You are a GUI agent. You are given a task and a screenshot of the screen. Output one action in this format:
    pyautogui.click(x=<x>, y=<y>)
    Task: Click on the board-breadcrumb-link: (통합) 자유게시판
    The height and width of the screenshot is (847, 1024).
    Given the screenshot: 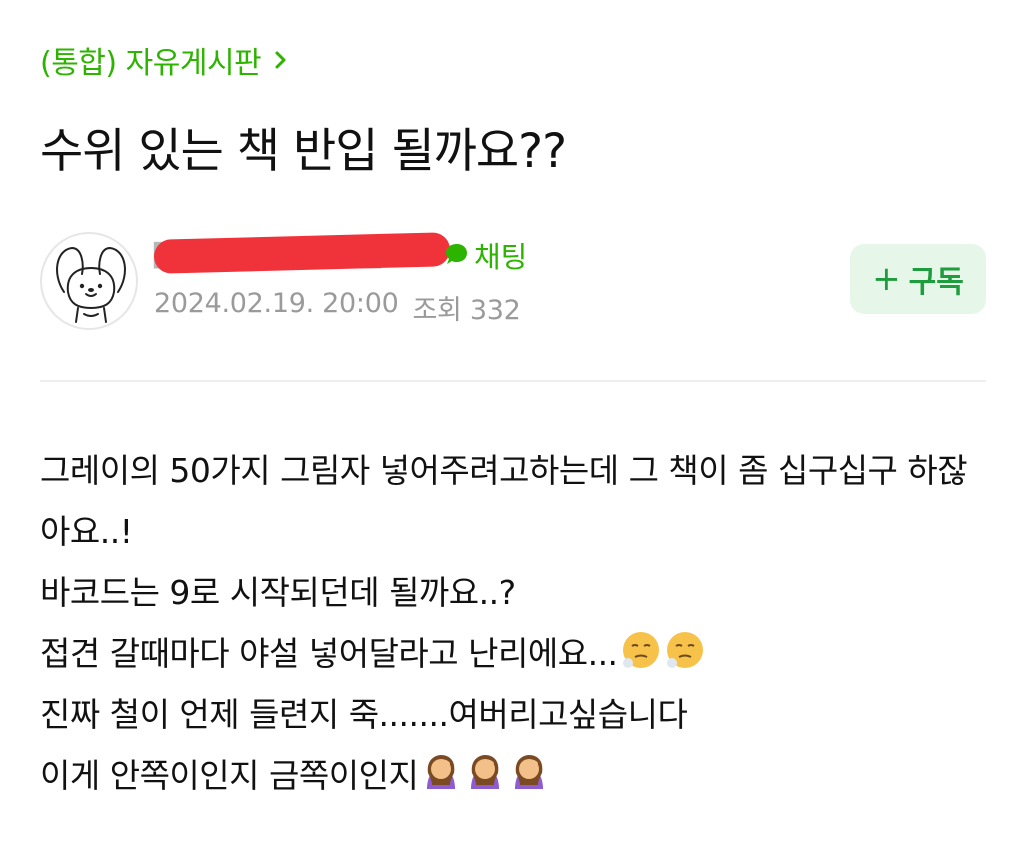 What is the action you would take?
    pyautogui.click(x=167, y=60)
    